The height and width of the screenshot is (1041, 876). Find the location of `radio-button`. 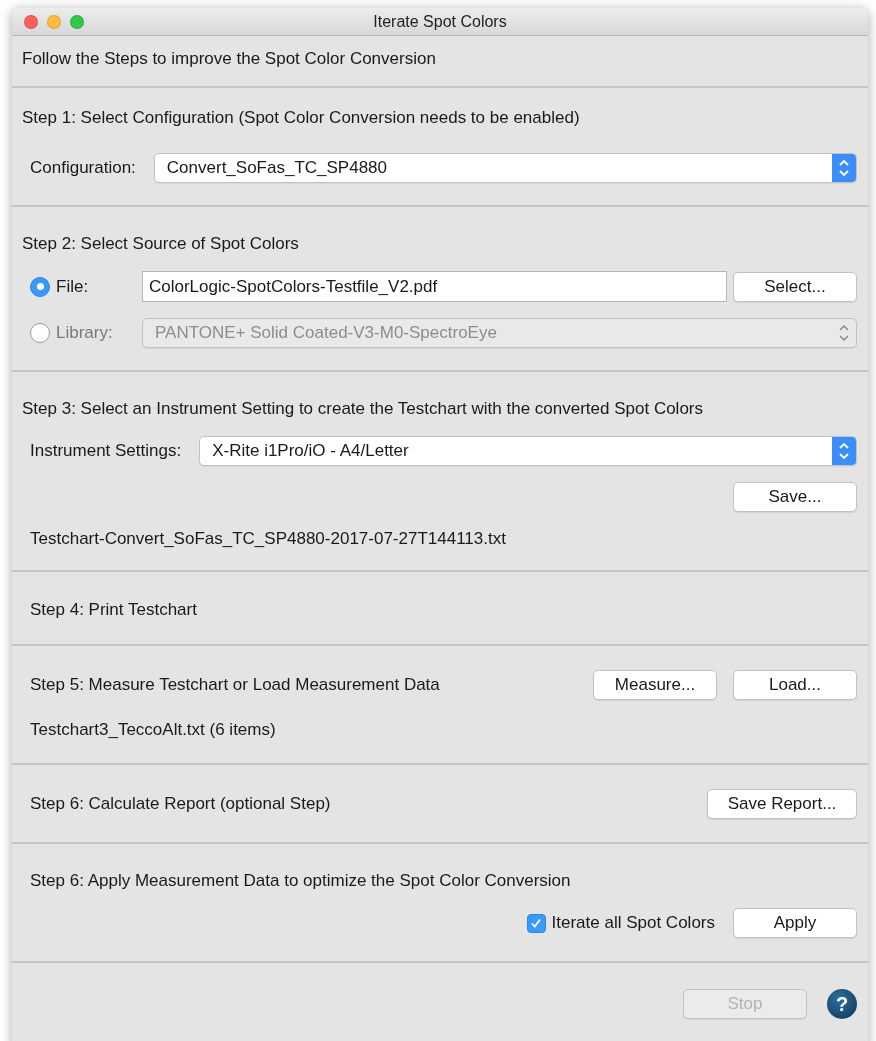

radio-button is located at coordinates (40, 286).